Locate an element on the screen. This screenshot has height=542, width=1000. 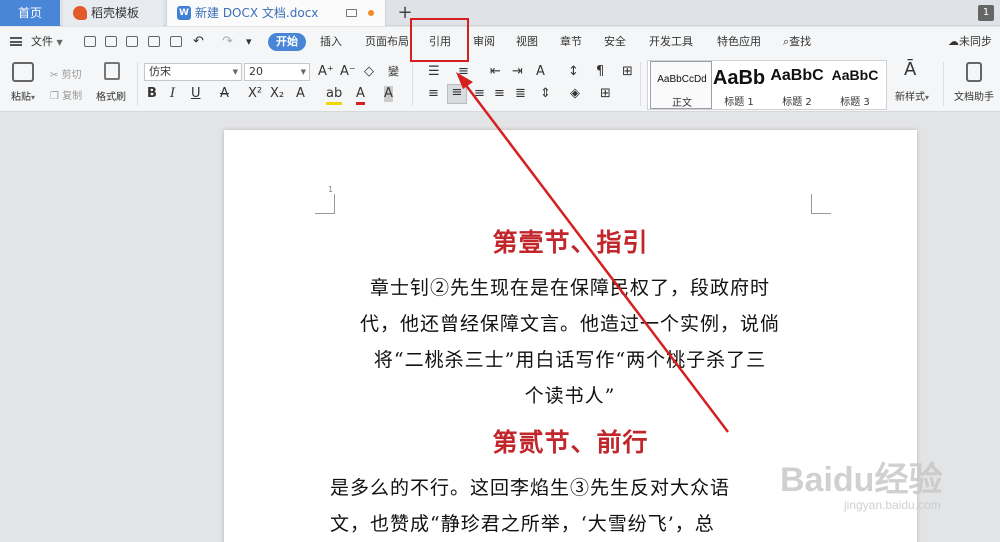
watermark-brand: Baidu经验 is located at coordinates (861, 480).